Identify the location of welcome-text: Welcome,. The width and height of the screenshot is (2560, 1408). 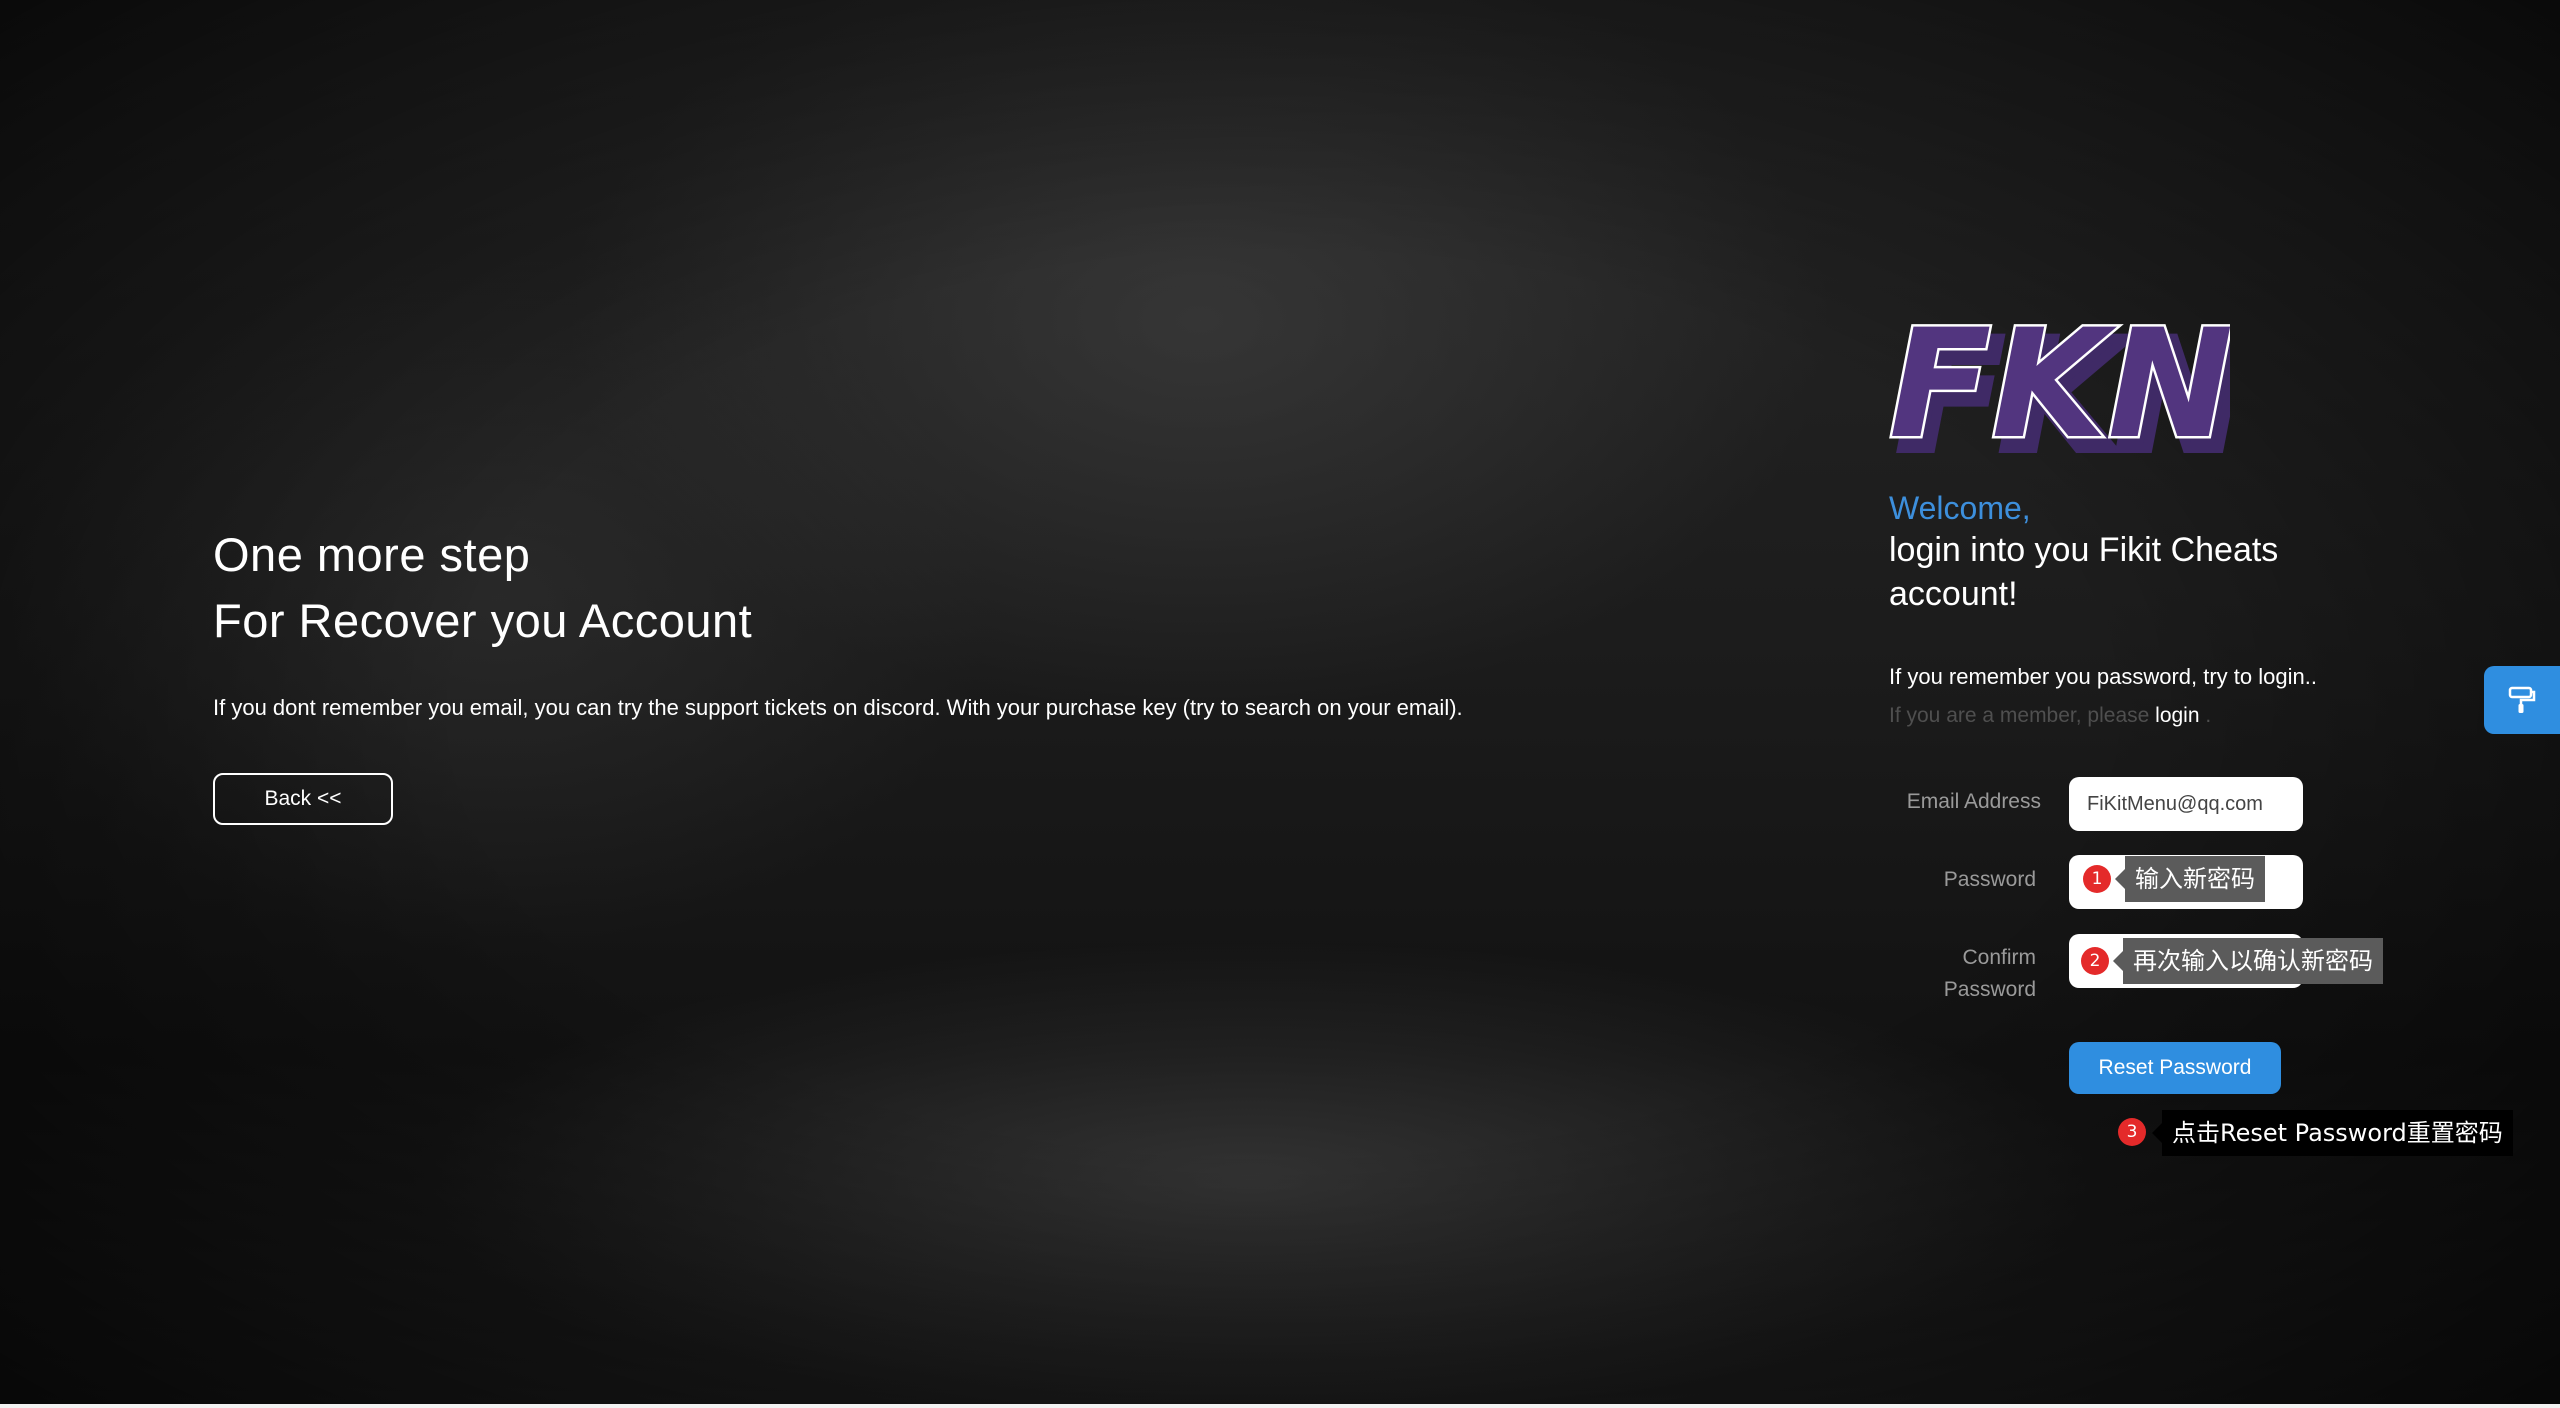
(1960, 508).